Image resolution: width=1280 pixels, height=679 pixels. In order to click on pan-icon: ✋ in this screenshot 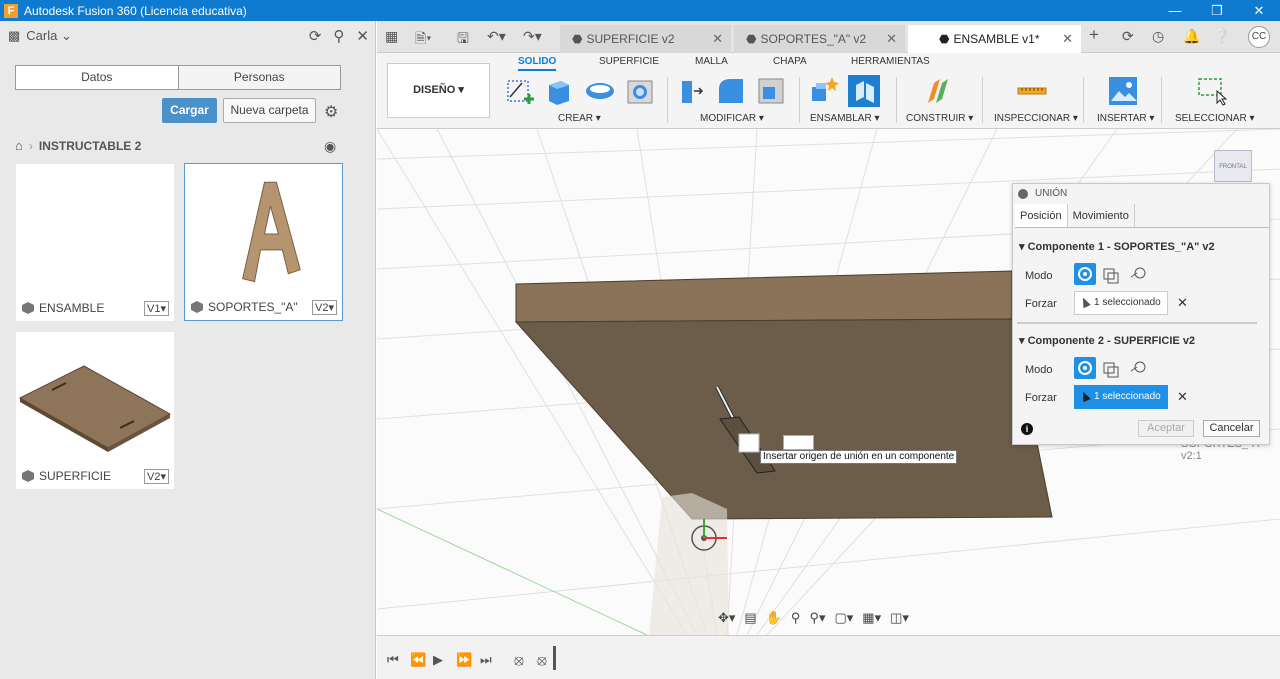, I will do `click(774, 618)`.